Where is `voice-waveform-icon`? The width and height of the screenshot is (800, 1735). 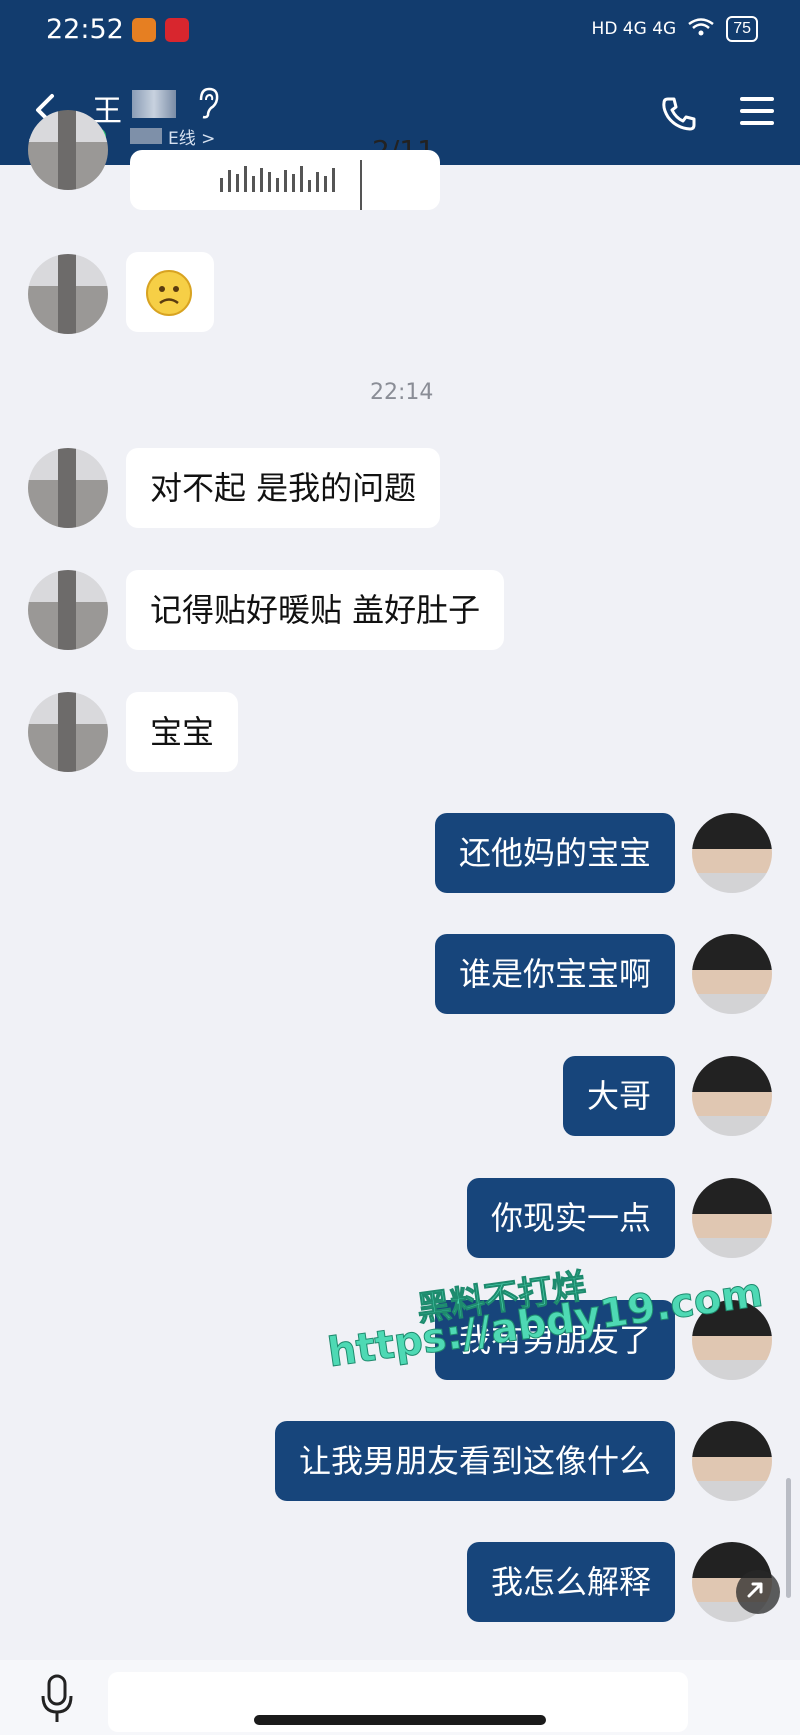
voice-waveform-icon is located at coordinates (277, 179).